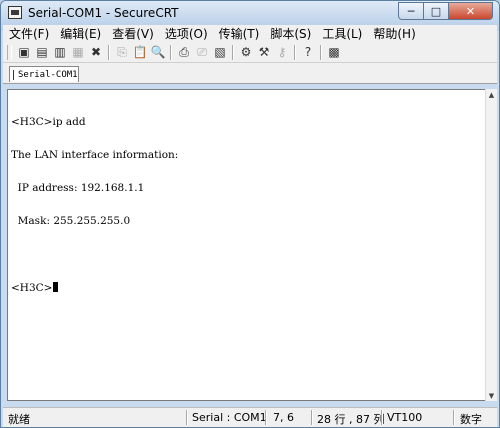 This screenshot has width=500, height=428. Describe the element at coordinates (132, 33) in the screenshot. I see `menu-view: 查看(V)` at that location.